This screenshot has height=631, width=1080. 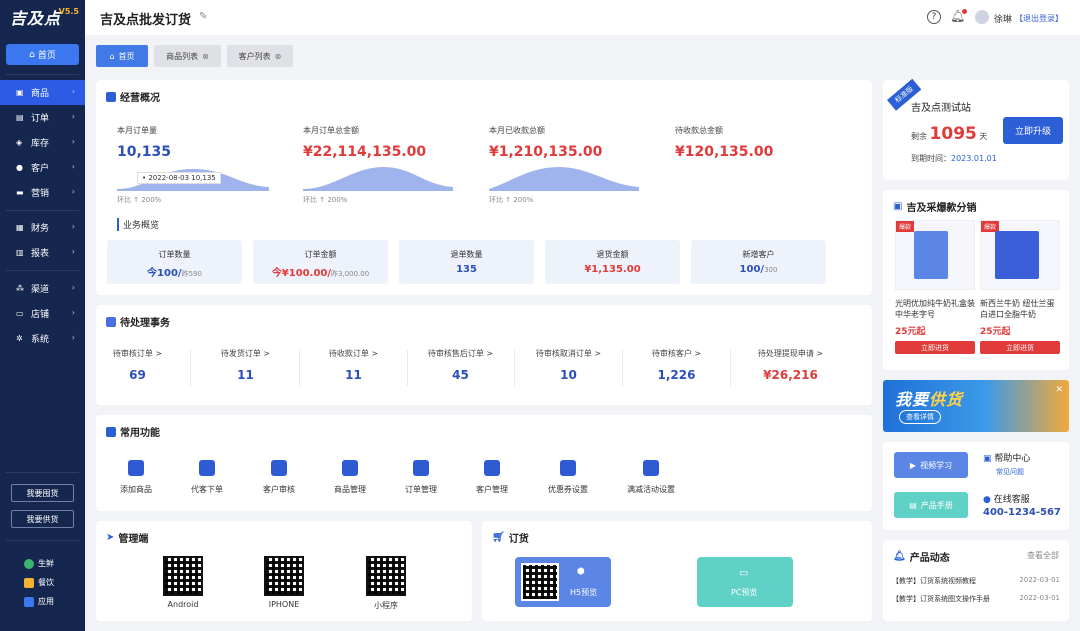 What do you see at coordinates (203, 16) in the screenshot?
I see `edit-icon: ✎` at bounding box center [203, 16].